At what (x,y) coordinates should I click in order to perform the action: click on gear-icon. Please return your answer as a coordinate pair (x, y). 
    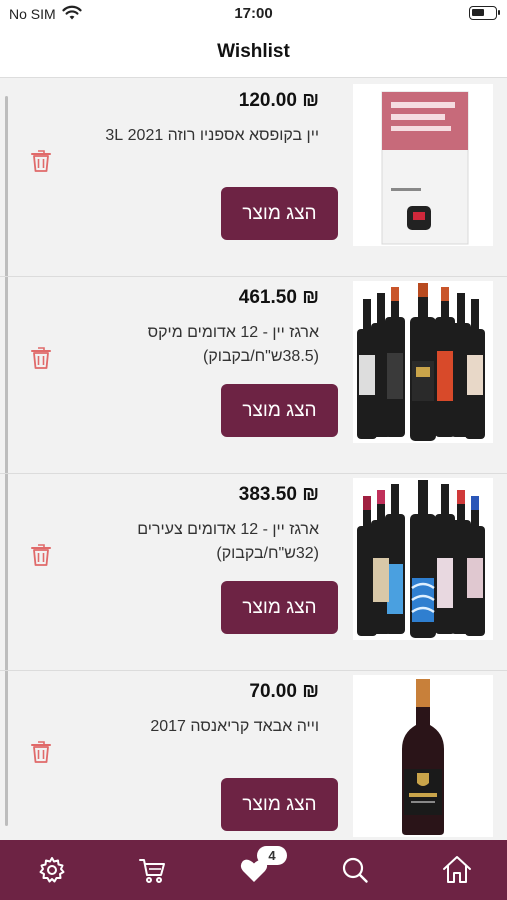
    Looking at the image, I should click on (52, 870).